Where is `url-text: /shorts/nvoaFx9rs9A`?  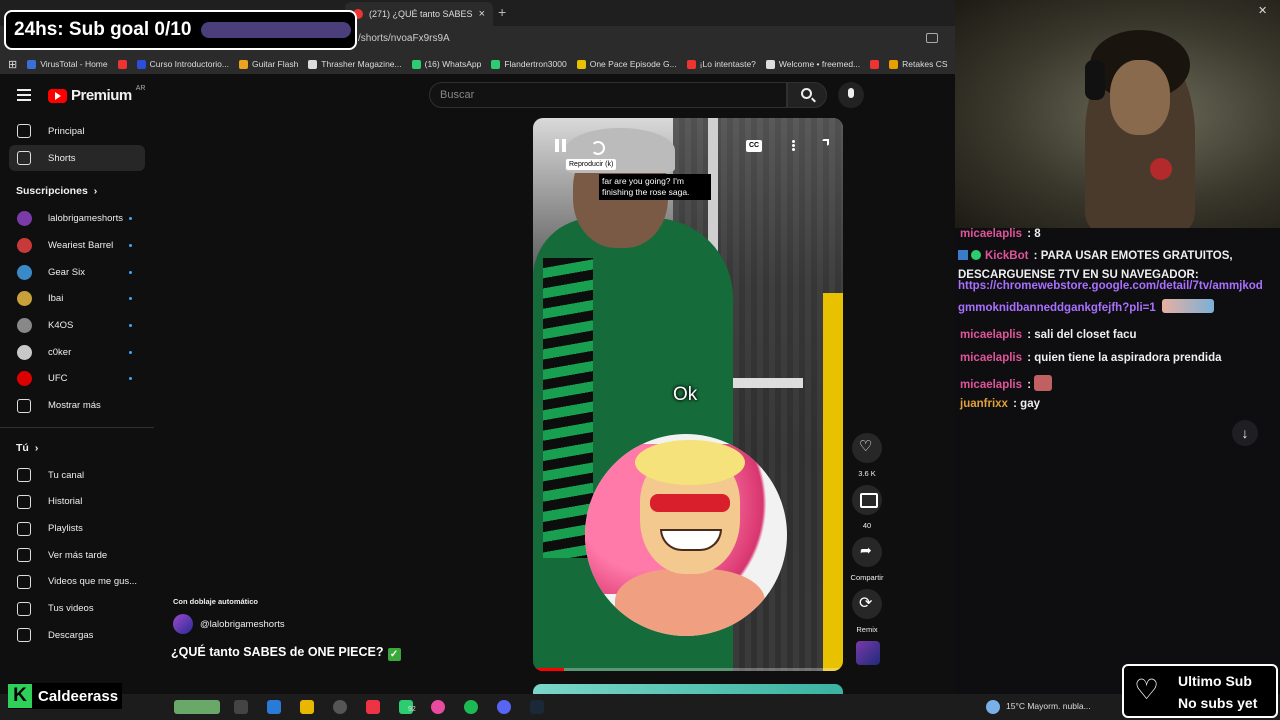
url-text: /shorts/nvoaFx9rs9A is located at coordinates (404, 38).